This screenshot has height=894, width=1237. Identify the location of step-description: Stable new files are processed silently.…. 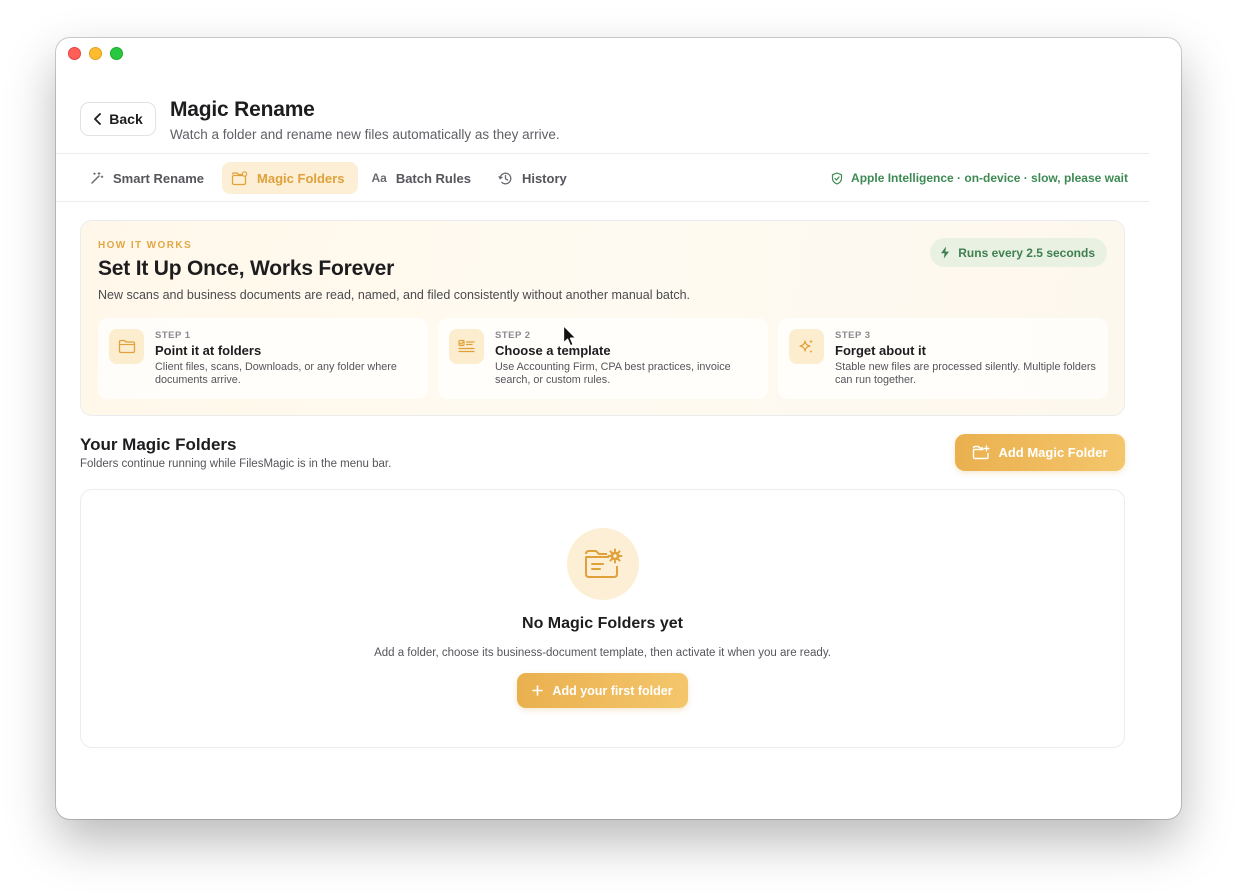
(965, 373).